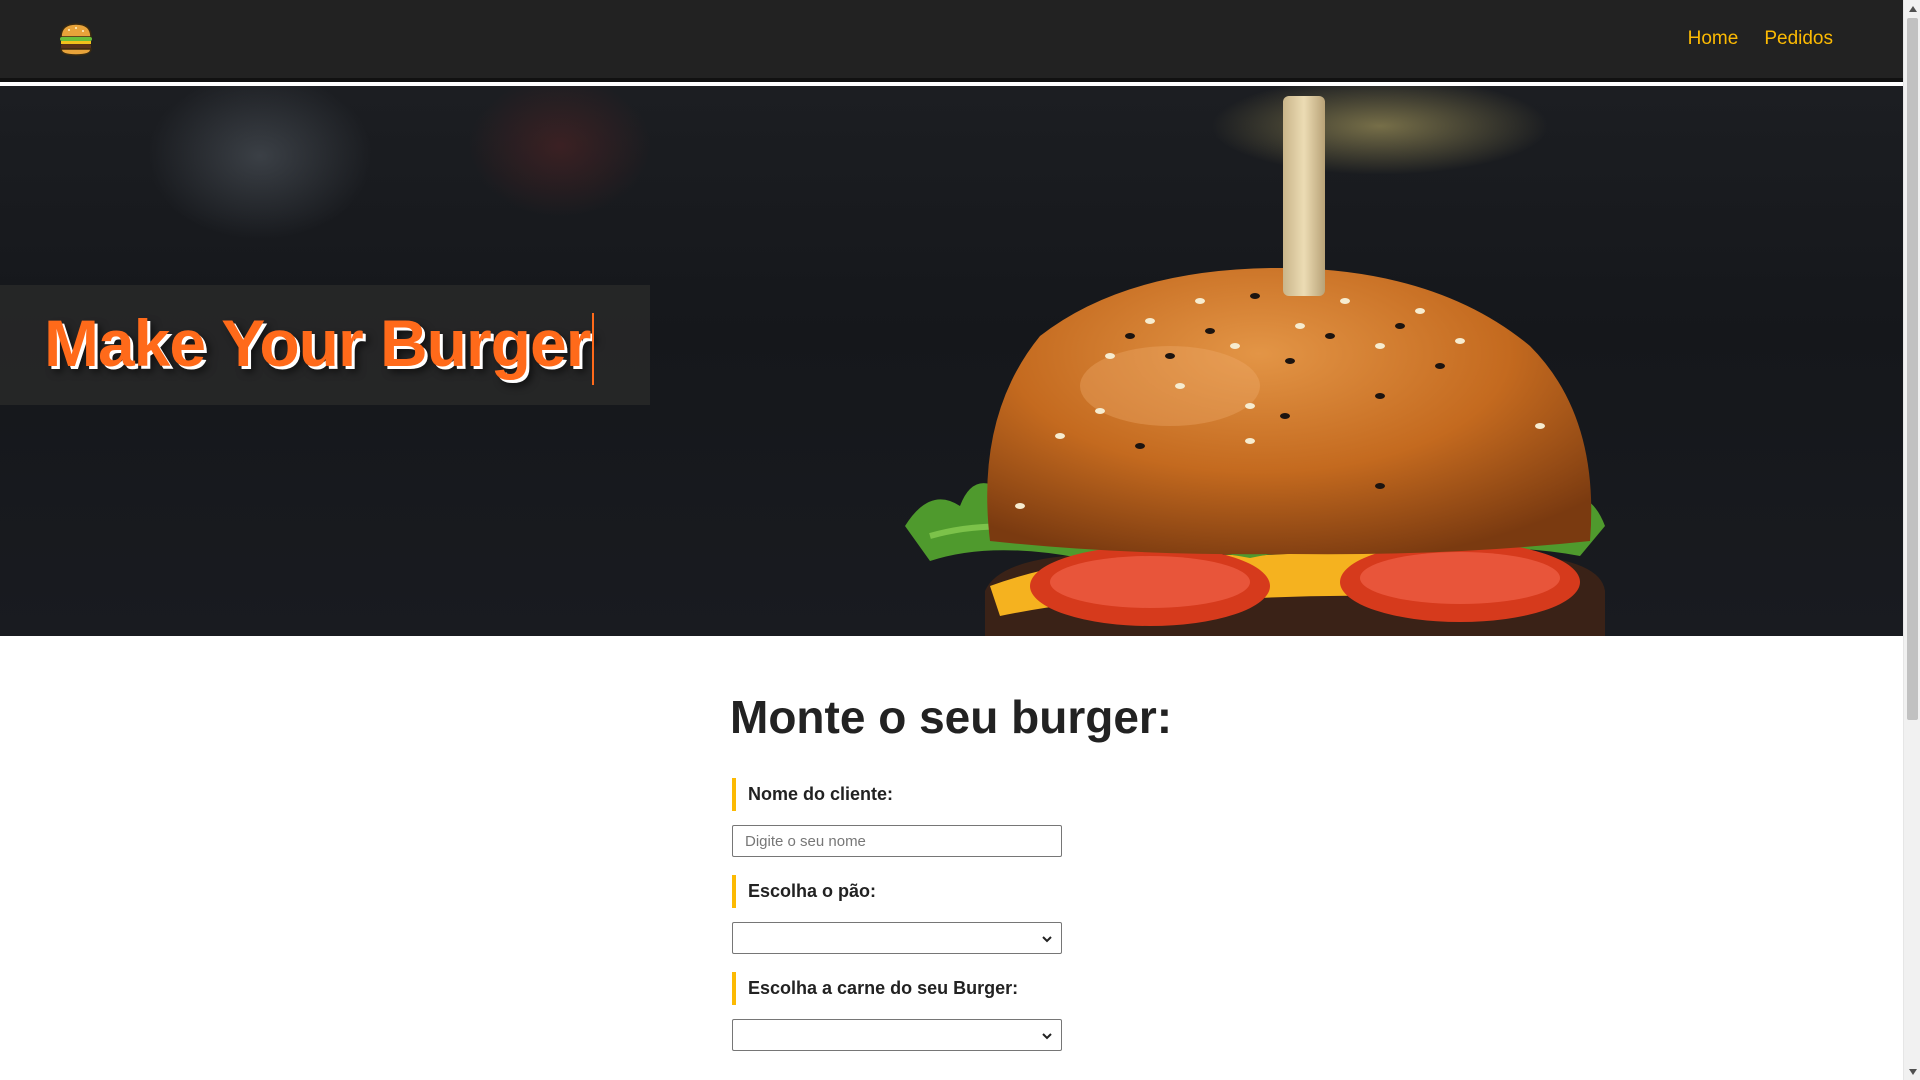 The height and width of the screenshot is (1080, 1920). Describe the element at coordinates (1030, 817) in the screenshot. I see `field-nome: Nome do cliente:` at that location.